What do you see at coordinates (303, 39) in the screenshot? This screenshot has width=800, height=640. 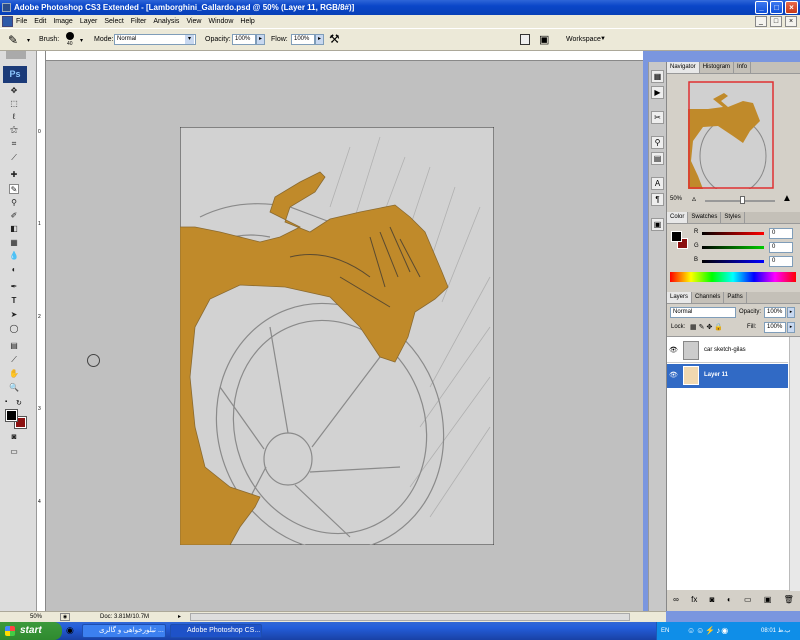 I see `flow-input: 100%` at bounding box center [303, 39].